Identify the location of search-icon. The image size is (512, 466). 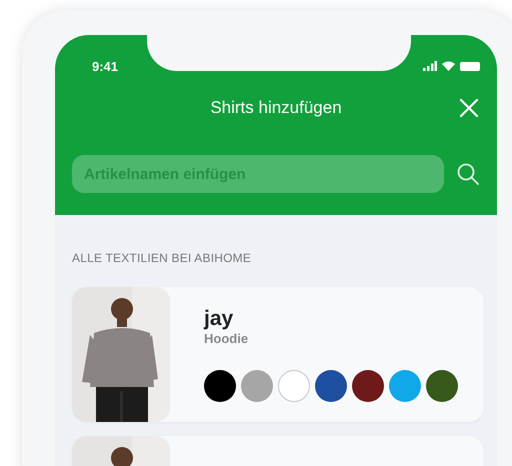
(468, 174).